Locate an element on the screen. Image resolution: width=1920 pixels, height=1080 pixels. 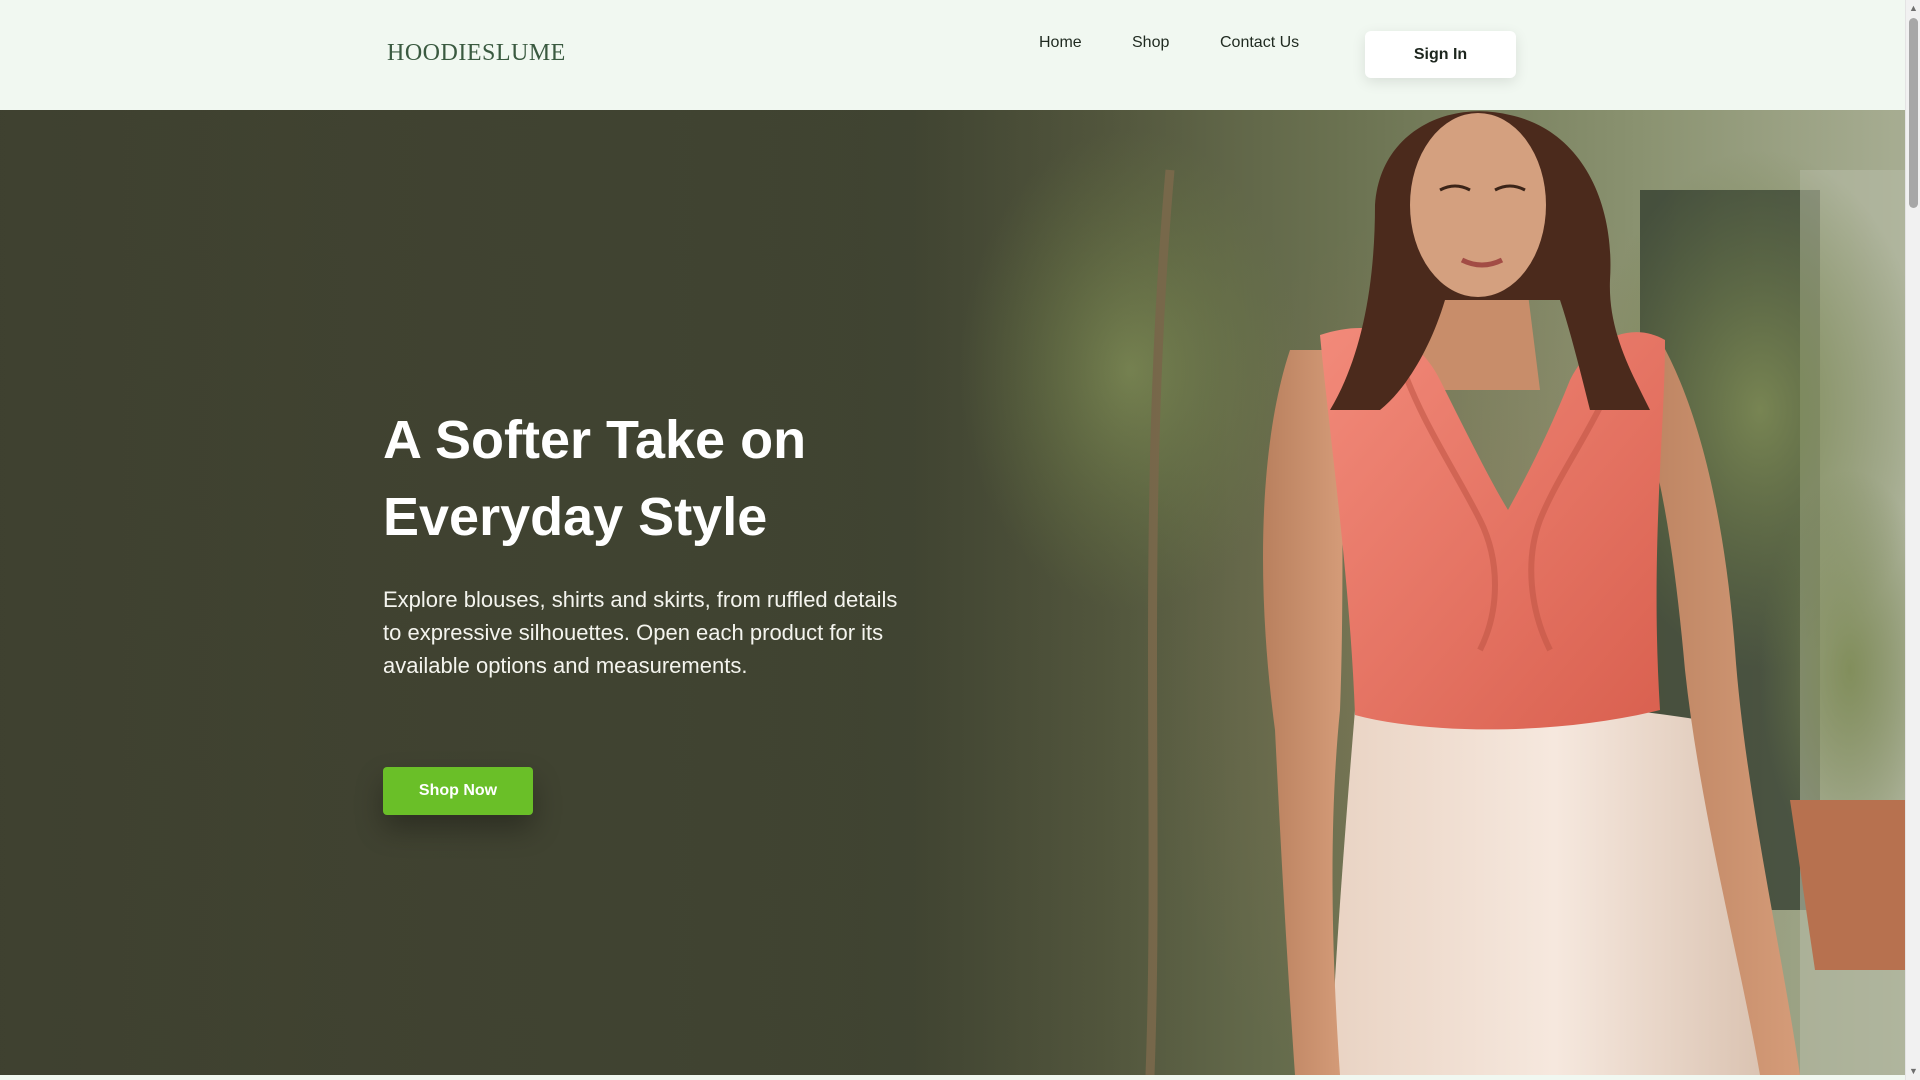
hero-title-line-2: Everyday Style is located at coordinates (575, 517).